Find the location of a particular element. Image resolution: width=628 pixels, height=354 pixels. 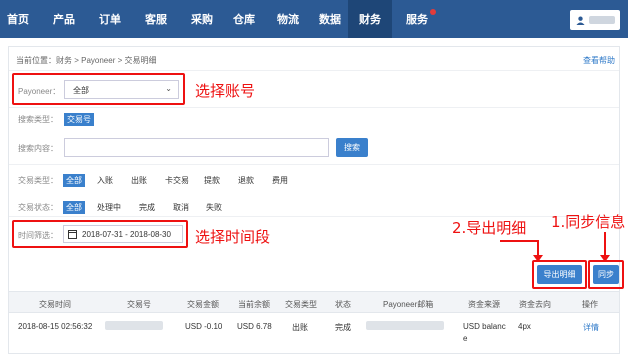

annotation-select-account: 选择账号 is located at coordinates (225, 91).